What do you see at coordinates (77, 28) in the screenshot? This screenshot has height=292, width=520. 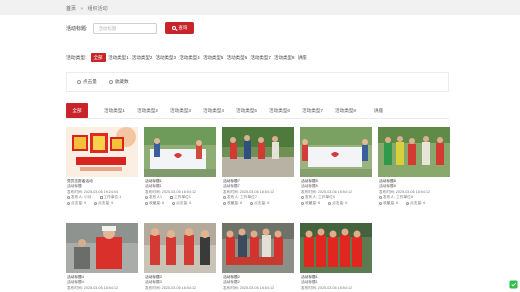 I see `search-label: 活动标题:` at bounding box center [77, 28].